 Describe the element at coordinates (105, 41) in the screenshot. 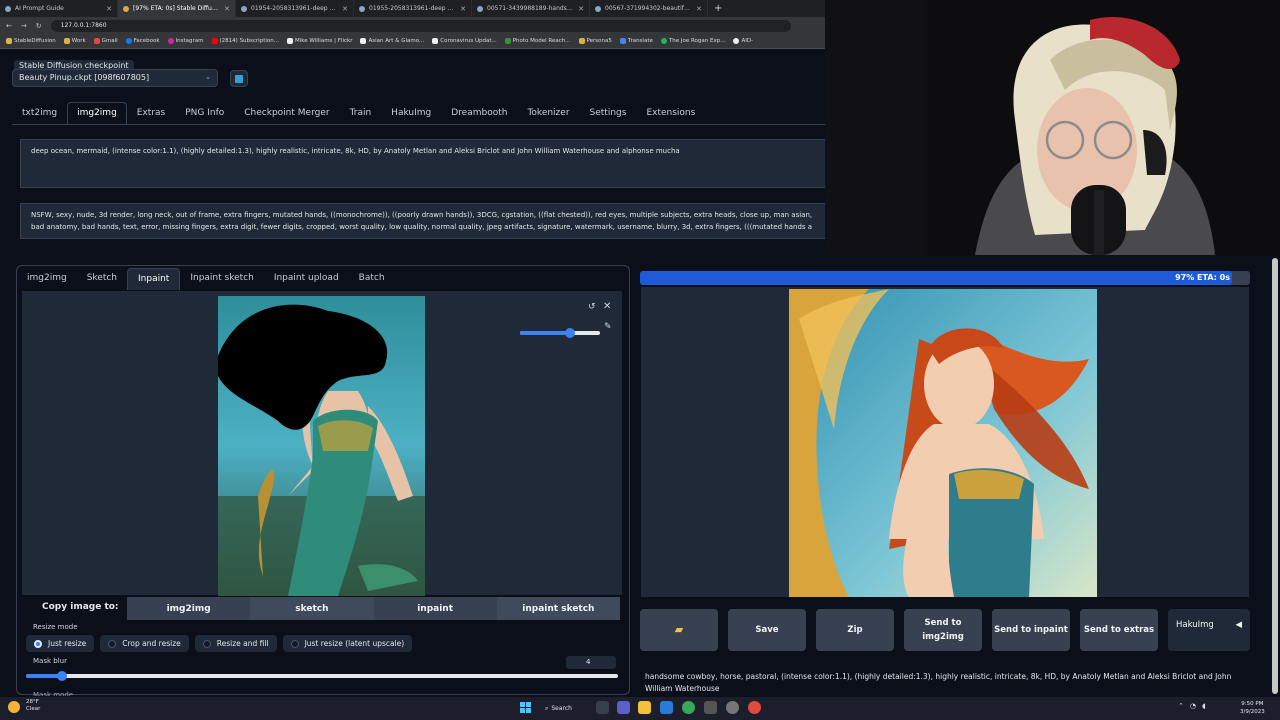

I see `bookmark: Gmail` at that location.